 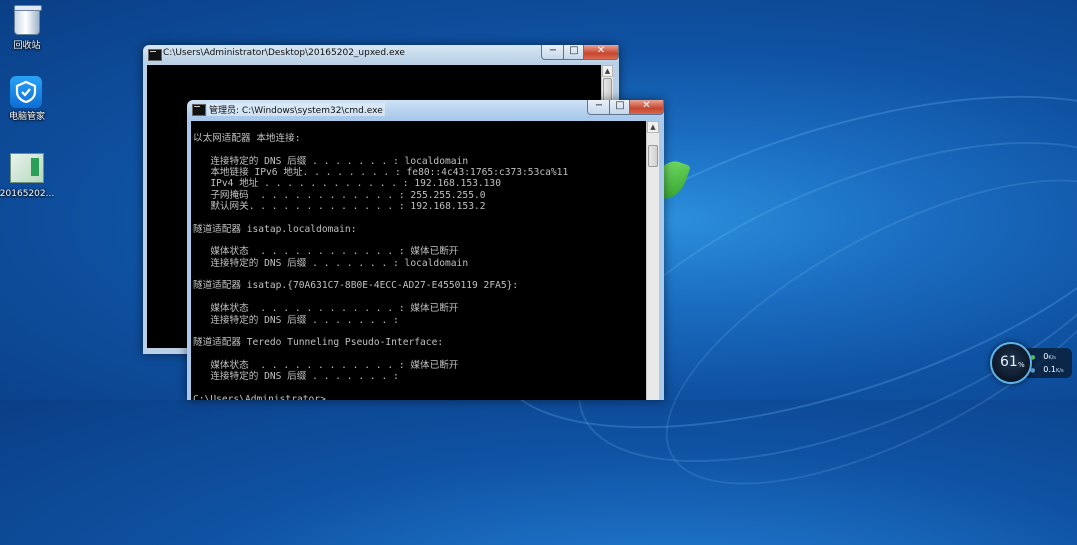 I want to click on desktop-icon-recycle-bin: 回收站, so click(x=28, y=27).